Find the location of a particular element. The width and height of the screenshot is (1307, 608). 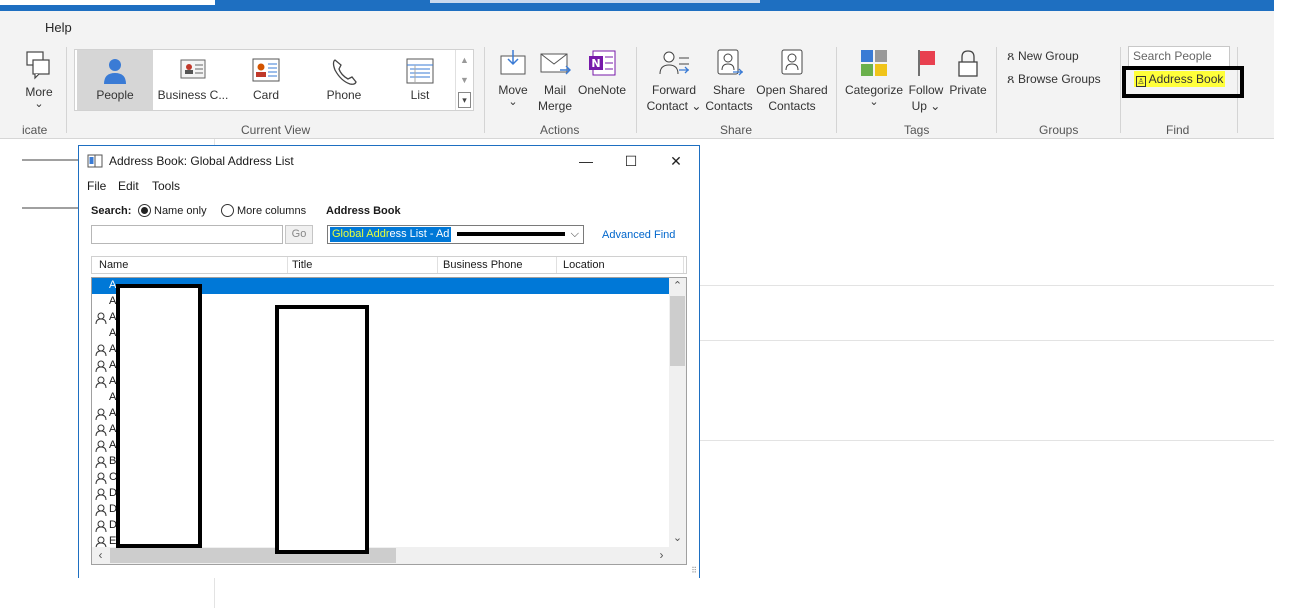

more-button: More ⌄ is located at coordinates (39, 80).